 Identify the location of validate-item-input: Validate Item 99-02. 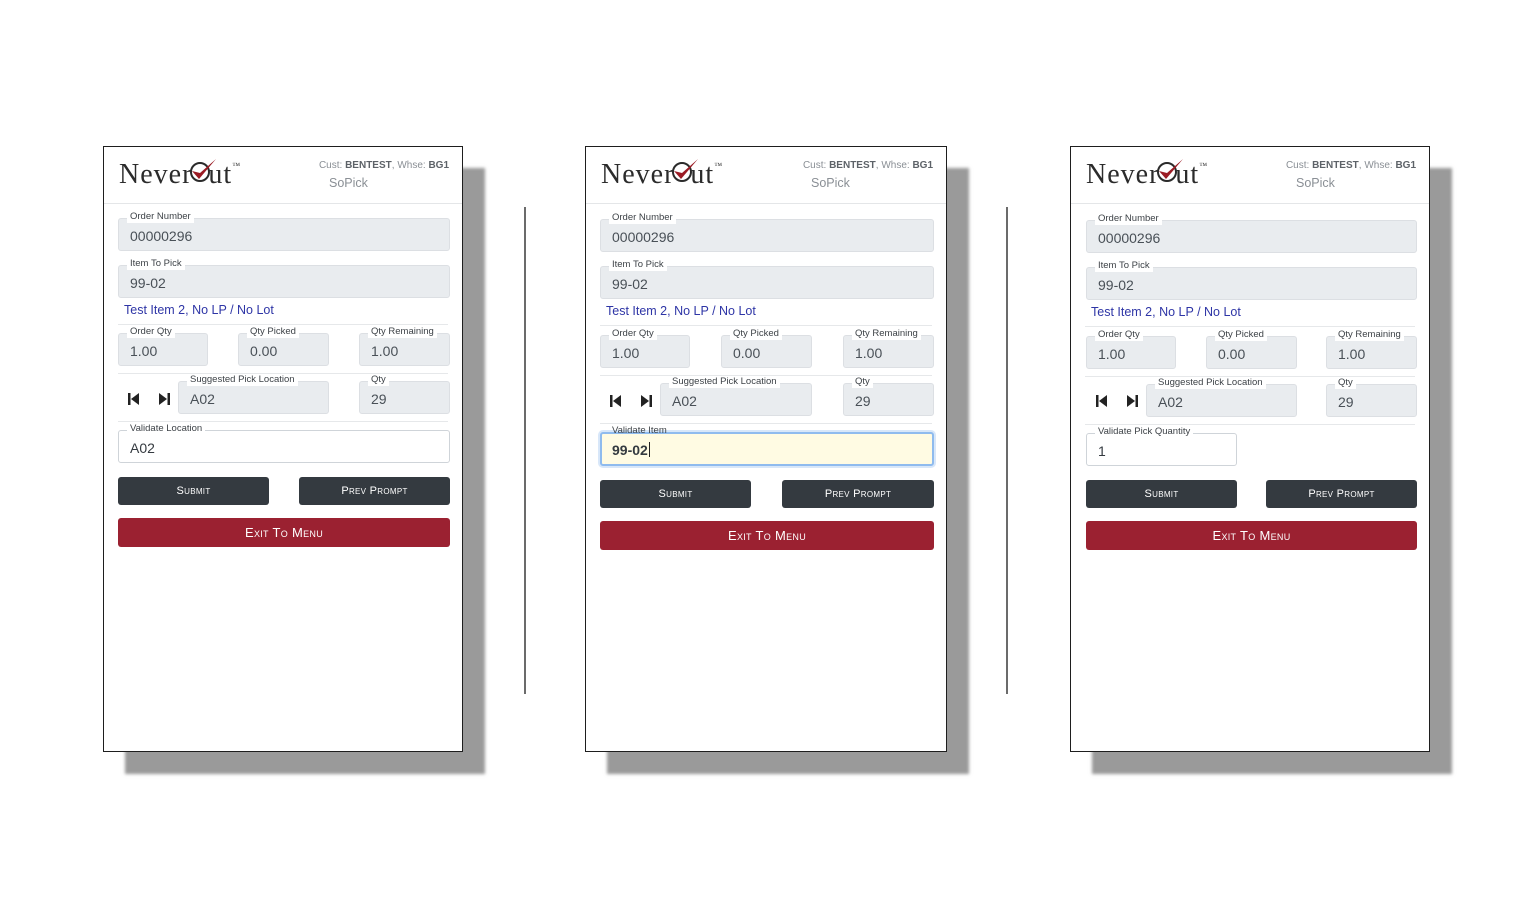
(767, 445).